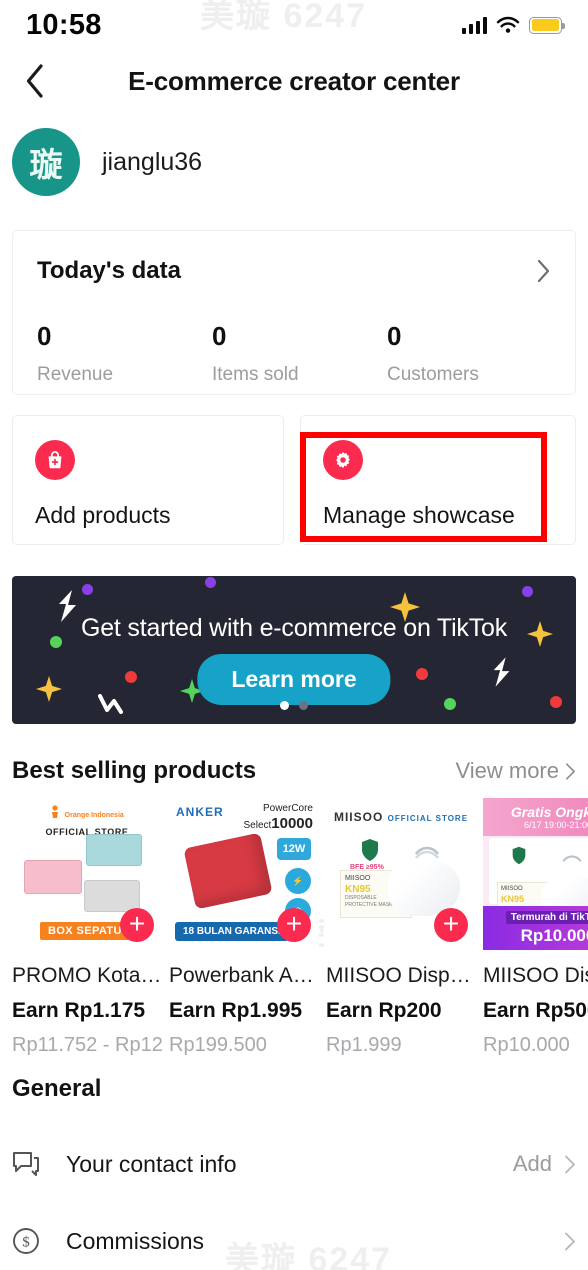 This screenshot has height=1270, width=588. I want to click on product-model: PowerCore Select10000, so click(278, 817).